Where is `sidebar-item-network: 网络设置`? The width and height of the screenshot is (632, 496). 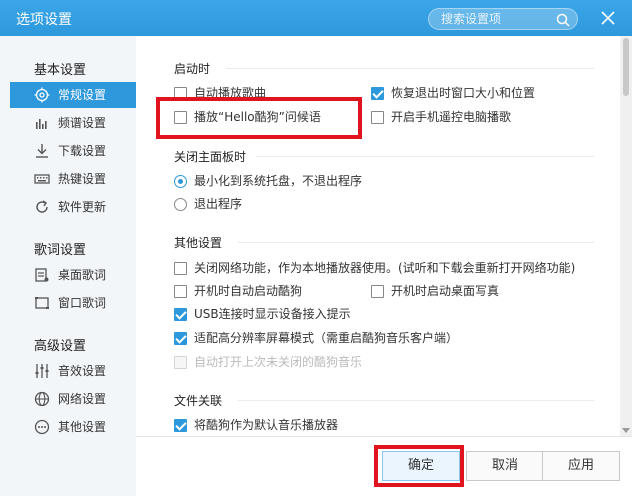
sidebar-item-network: 网络设置 is located at coordinates (73, 399).